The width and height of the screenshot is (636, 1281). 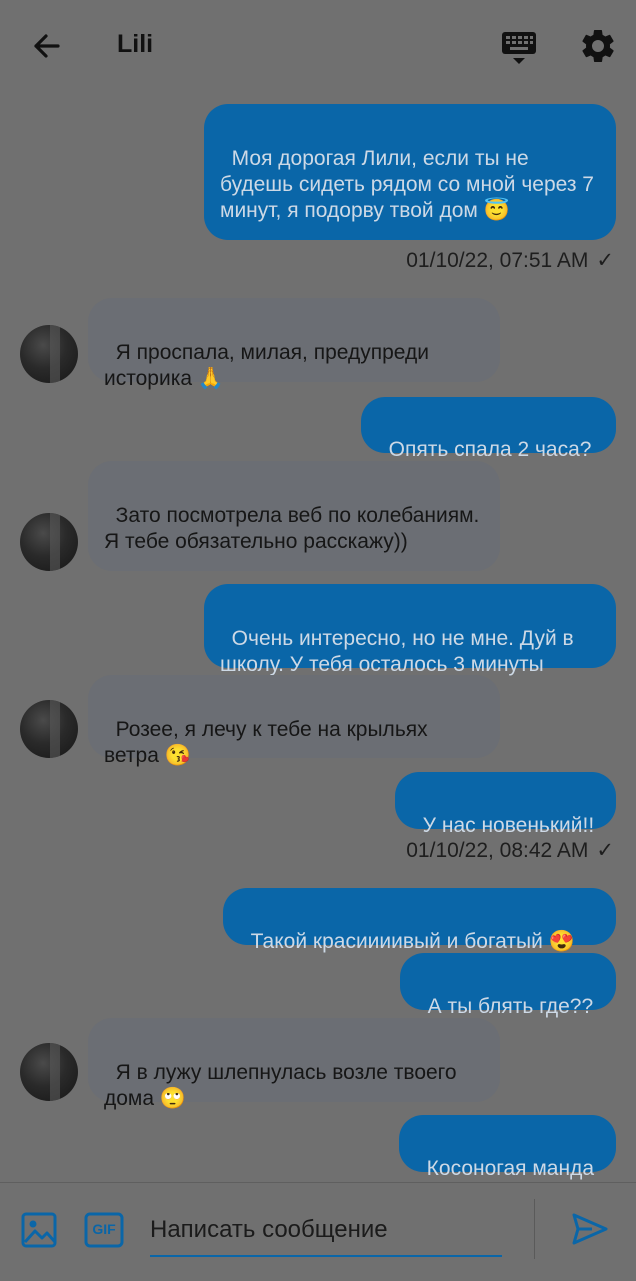 I want to click on gear-icon, so click(x=598, y=46).